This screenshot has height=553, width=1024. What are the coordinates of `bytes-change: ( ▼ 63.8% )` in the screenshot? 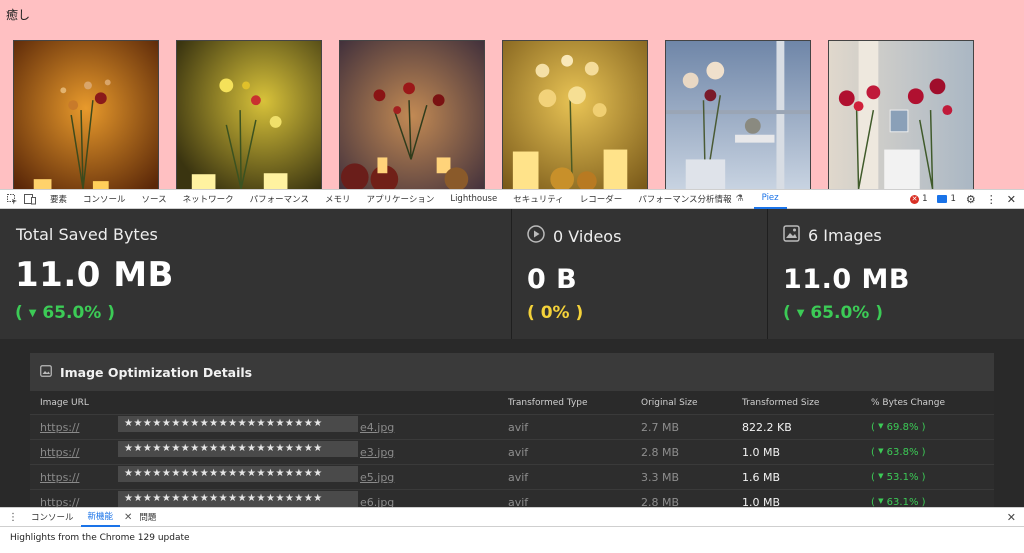 It's located at (898, 452).